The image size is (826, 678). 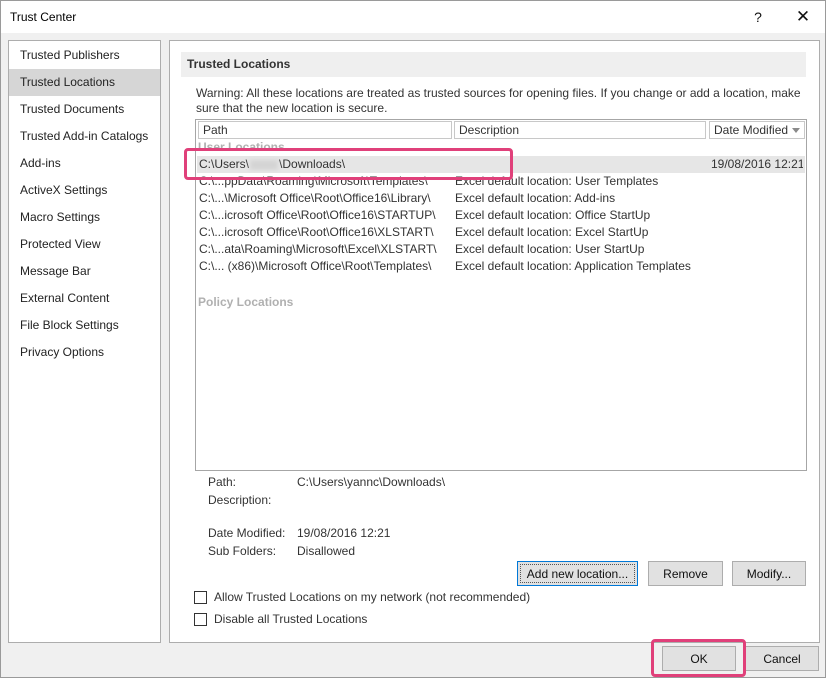 What do you see at coordinates (699, 658) in the screenshot?
I see `ok-button: OK` at bounding box center [699, 658].